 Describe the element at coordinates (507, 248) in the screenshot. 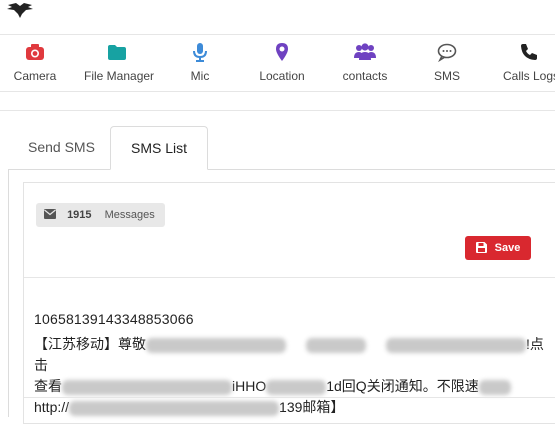

I see `save-label: Save` at that location.